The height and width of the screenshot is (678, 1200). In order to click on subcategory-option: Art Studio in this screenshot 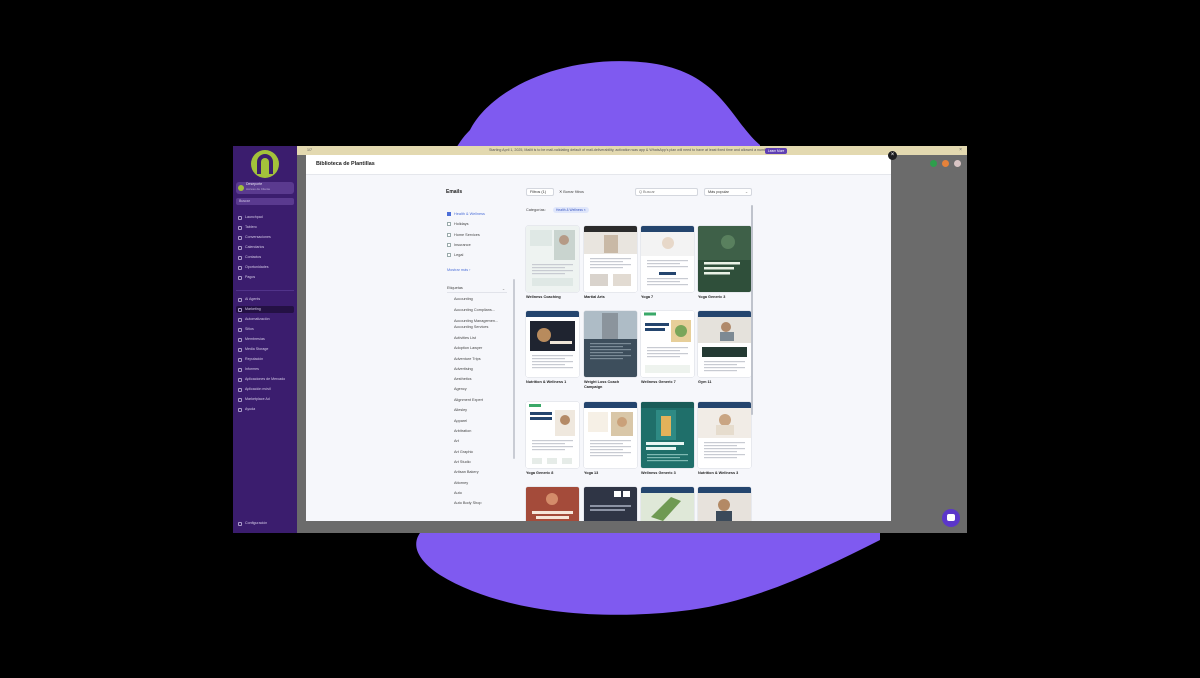, I will do `click(462, 462)`.